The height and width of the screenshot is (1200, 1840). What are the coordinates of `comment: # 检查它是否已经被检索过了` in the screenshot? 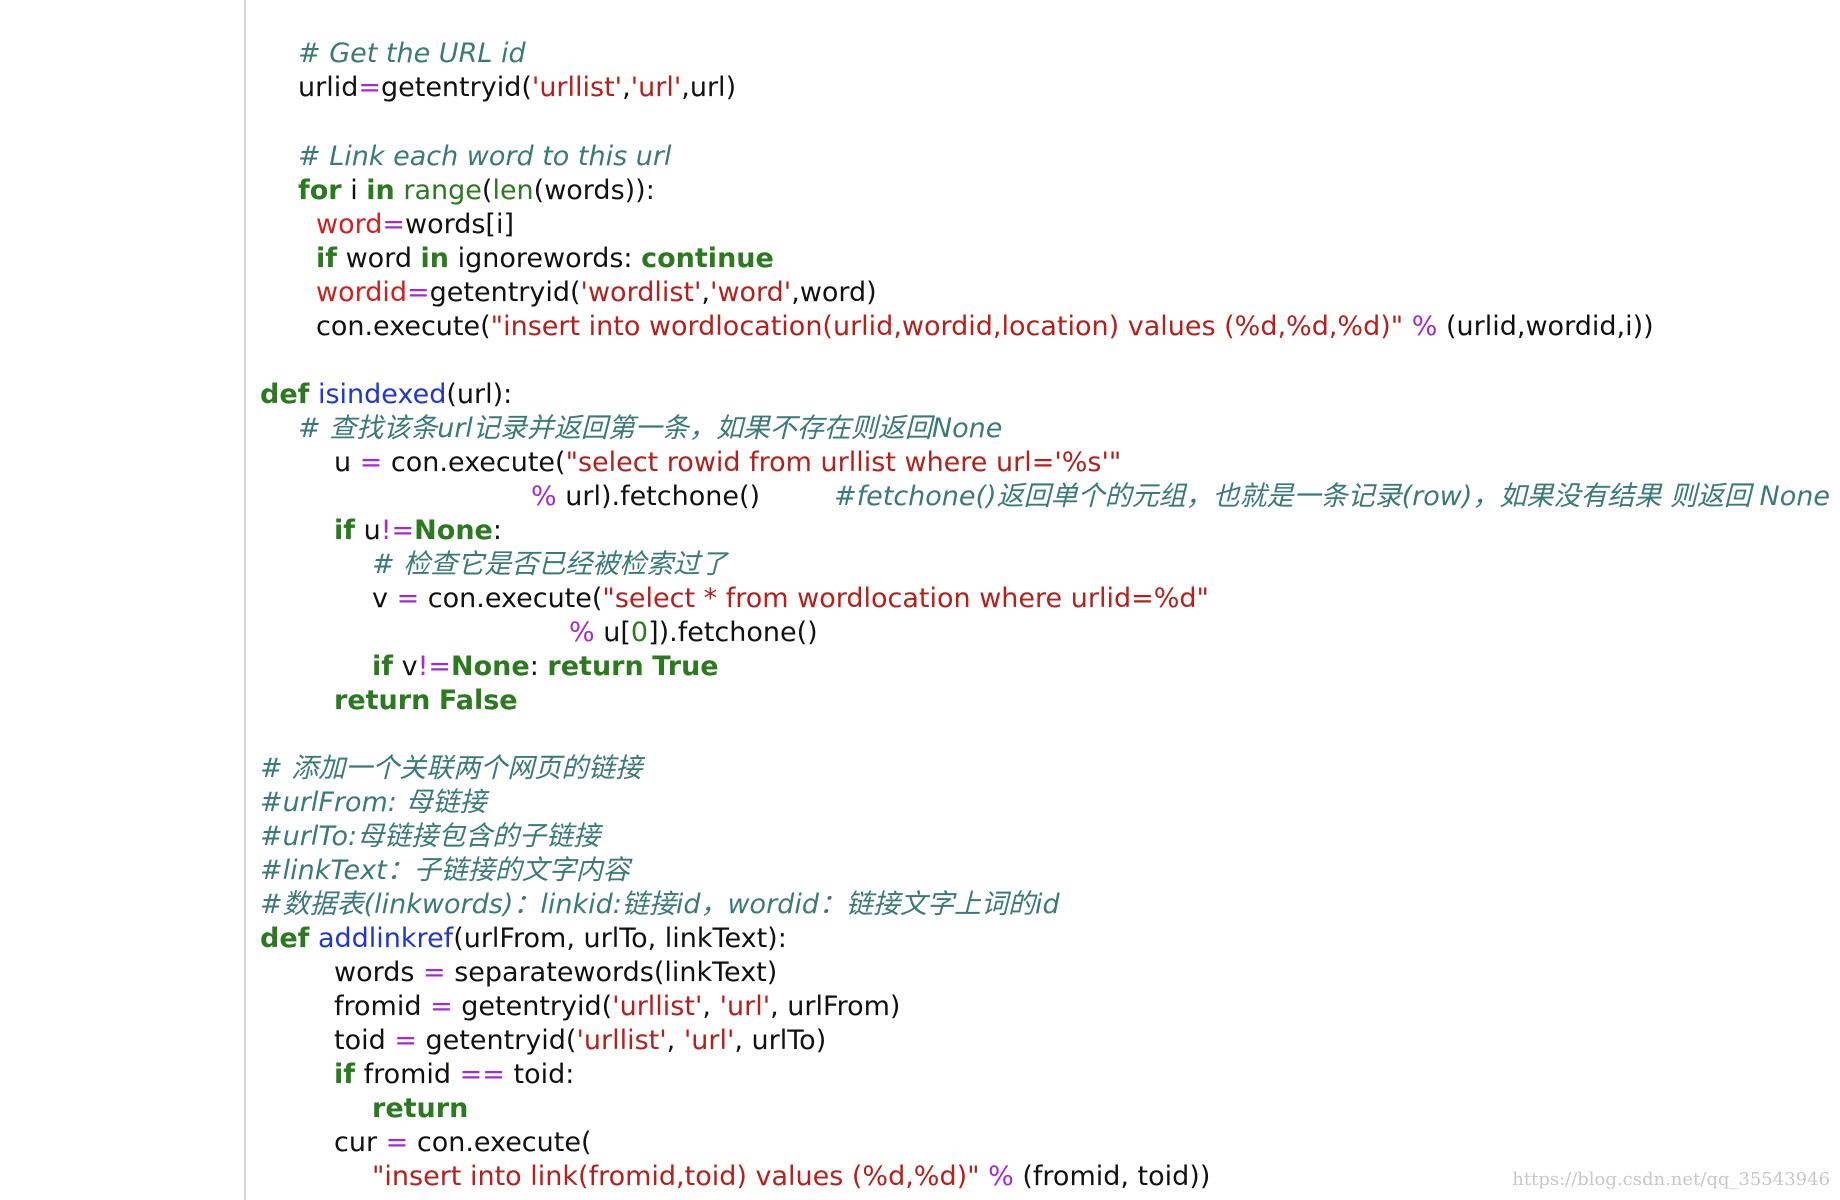 It's located at (550, 564).